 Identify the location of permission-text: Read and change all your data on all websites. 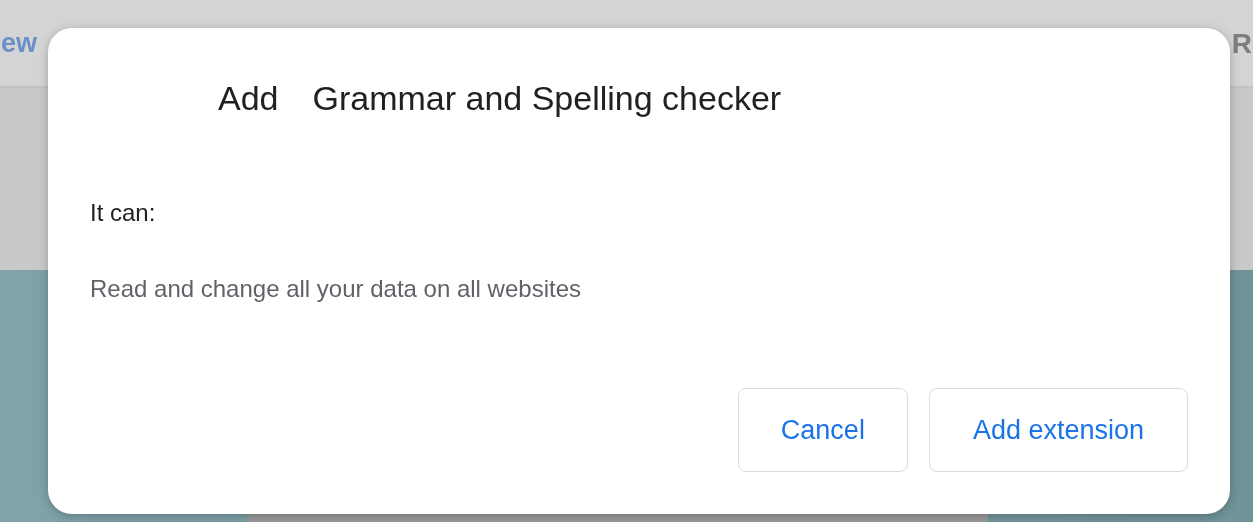
(336, 288).